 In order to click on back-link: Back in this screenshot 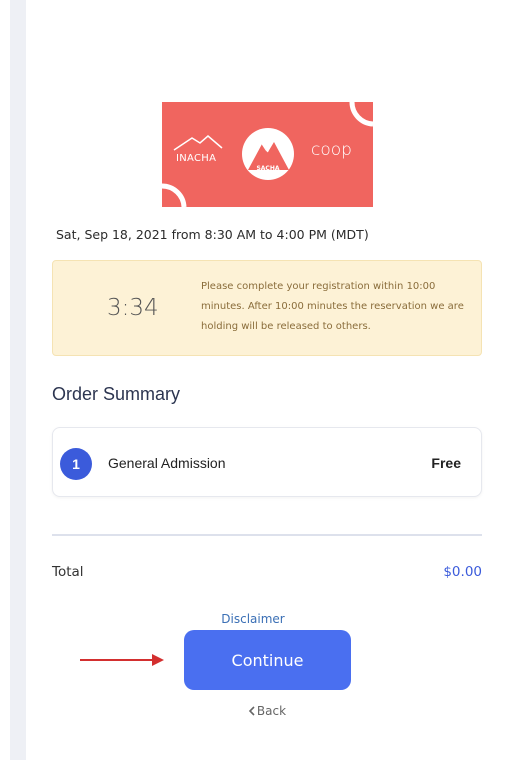, I will do `click(253, 711)`.